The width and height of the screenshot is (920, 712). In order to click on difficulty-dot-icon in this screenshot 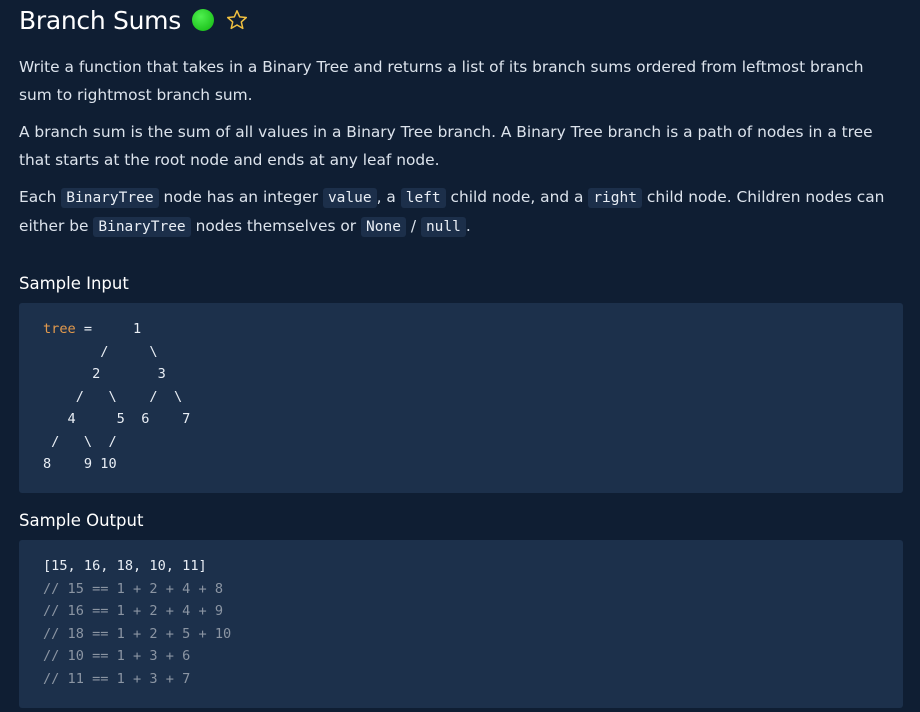, I will do `click(202, 20)`.